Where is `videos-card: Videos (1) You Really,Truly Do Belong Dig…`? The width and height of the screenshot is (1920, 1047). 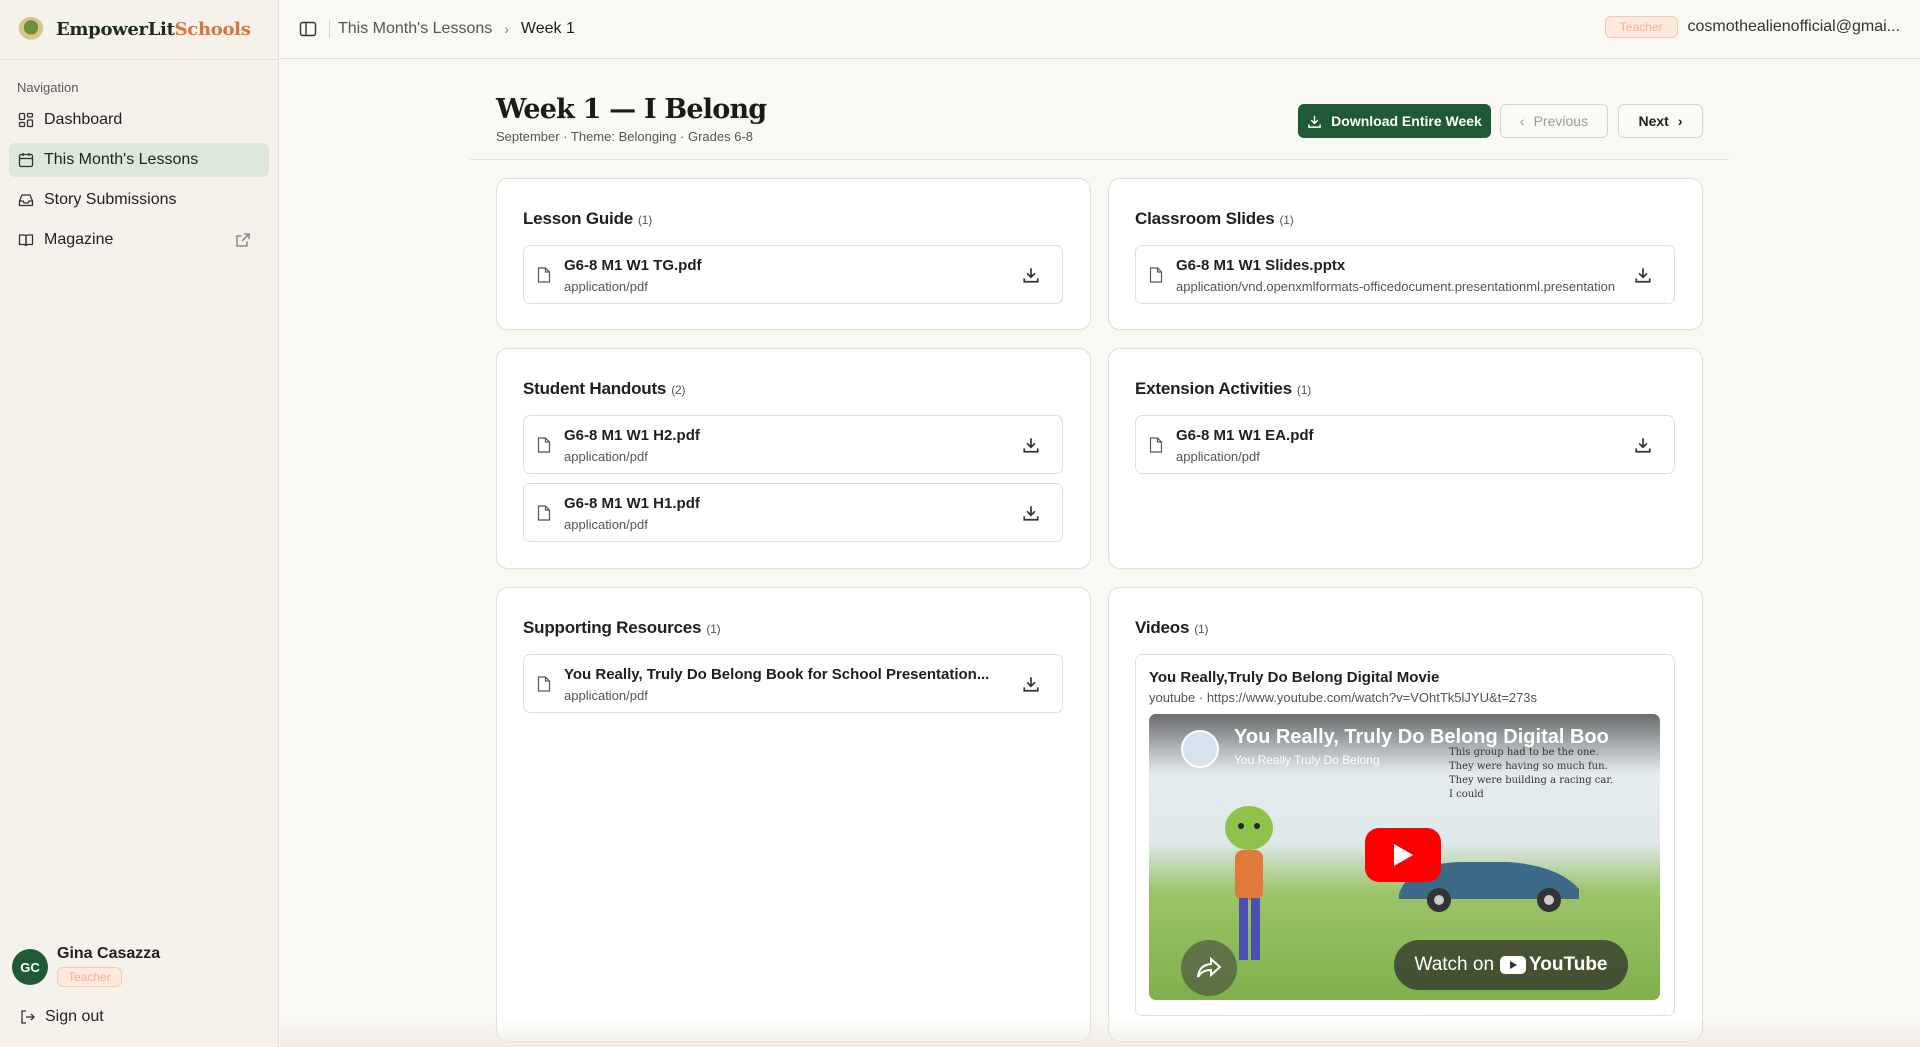 videos-card: Videos (1) You Really,Truly Do Belong Dig… is located at coordinates (1405, 814).